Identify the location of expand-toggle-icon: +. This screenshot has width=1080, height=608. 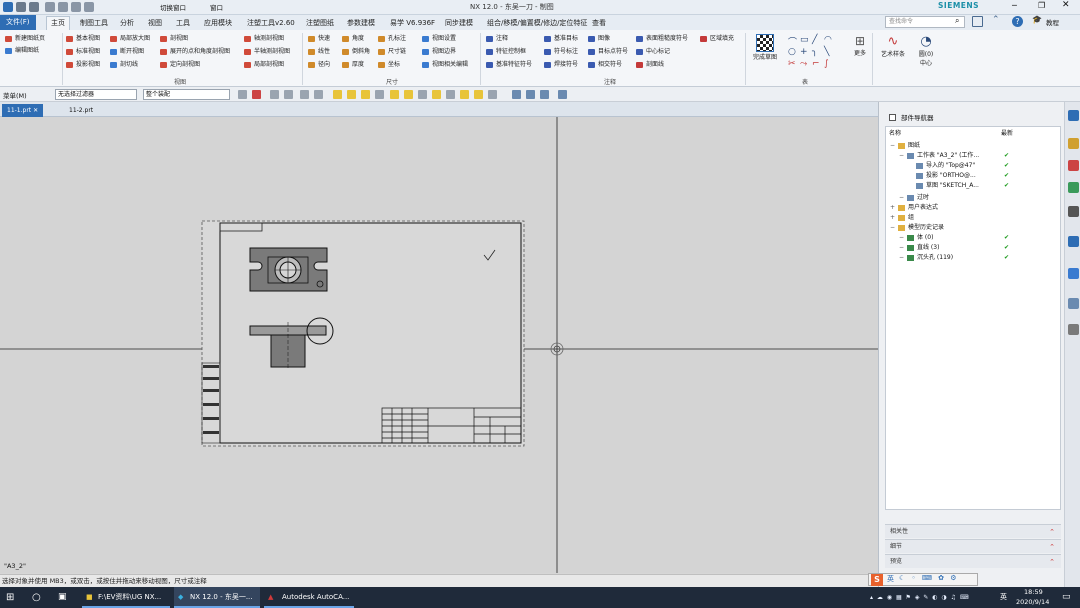
(892, 218).